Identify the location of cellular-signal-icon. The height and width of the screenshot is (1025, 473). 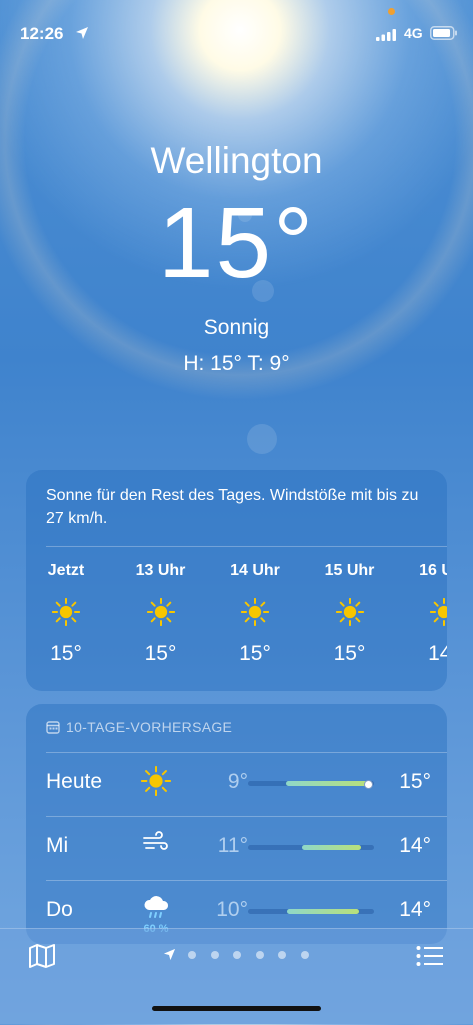
(387, 37).